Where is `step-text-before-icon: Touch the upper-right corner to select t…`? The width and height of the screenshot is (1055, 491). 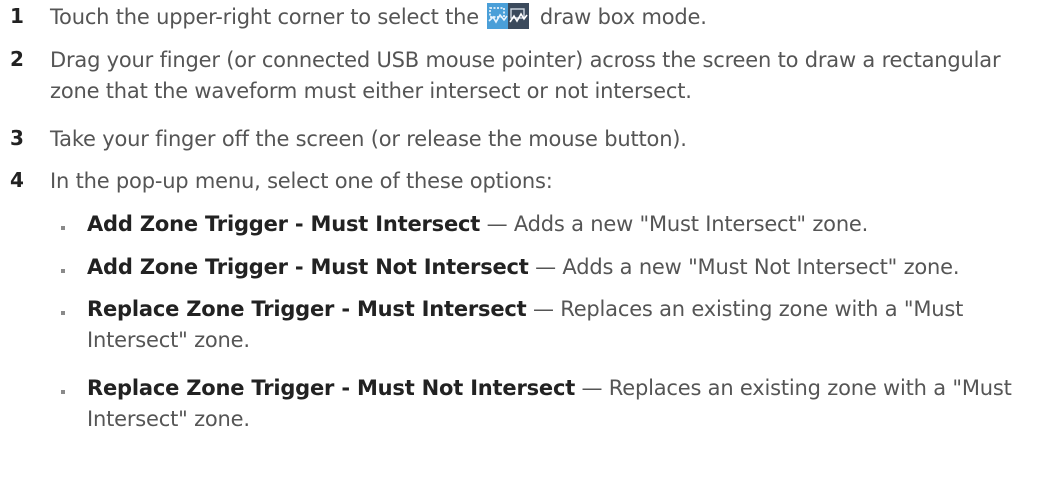
step-text-before-icon: Touch the upper-right corner to select t… is located at coordinates (264, 17).